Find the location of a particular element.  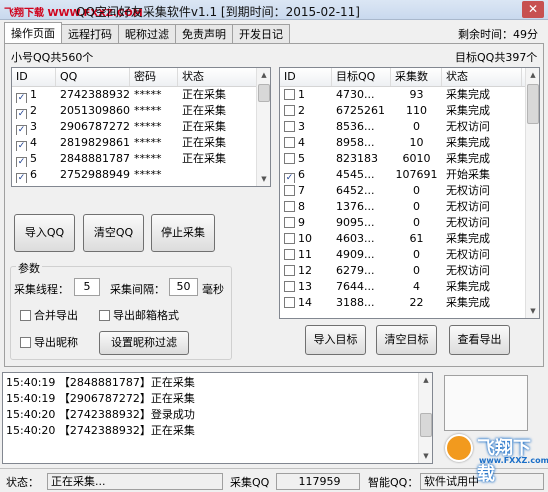

cell-qq: 2906787272 is located at coordinates (95, 126).